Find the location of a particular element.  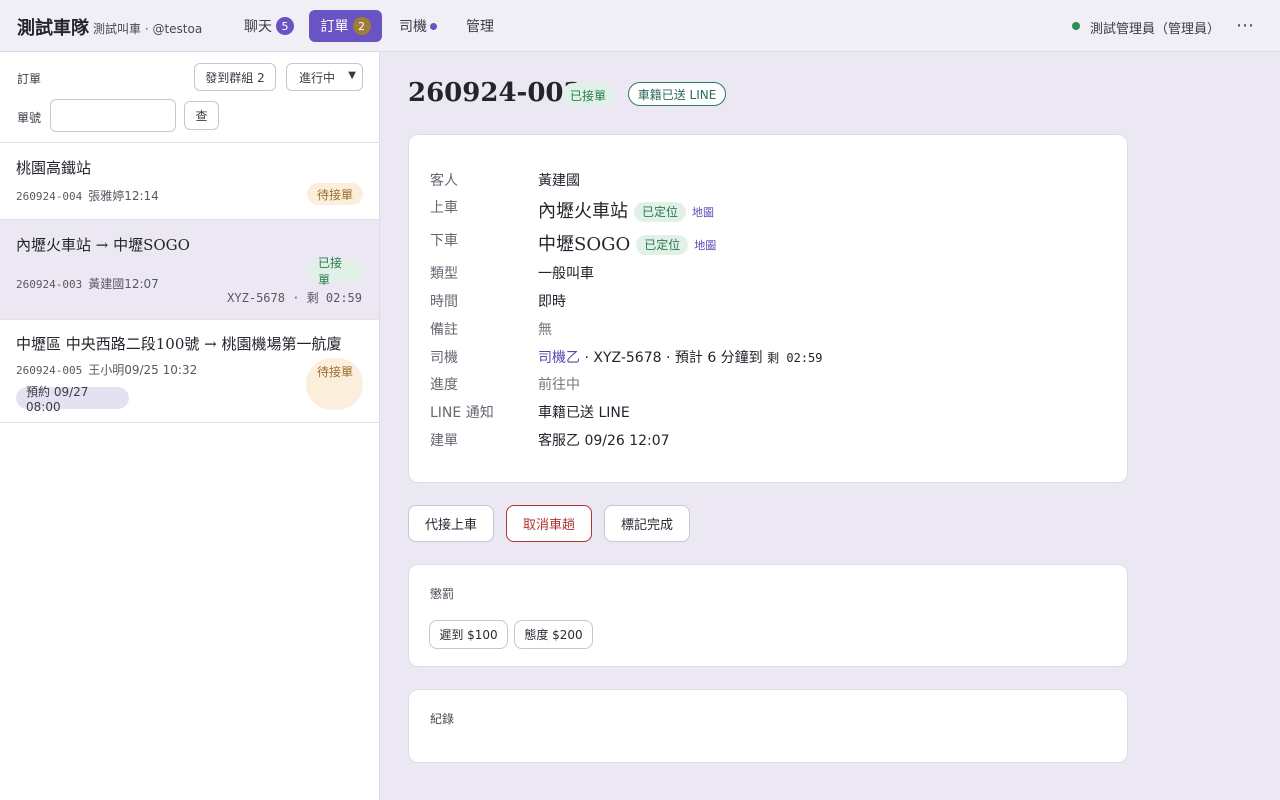

nav-admin-label: 管理 is located at coordinates (480, 27).